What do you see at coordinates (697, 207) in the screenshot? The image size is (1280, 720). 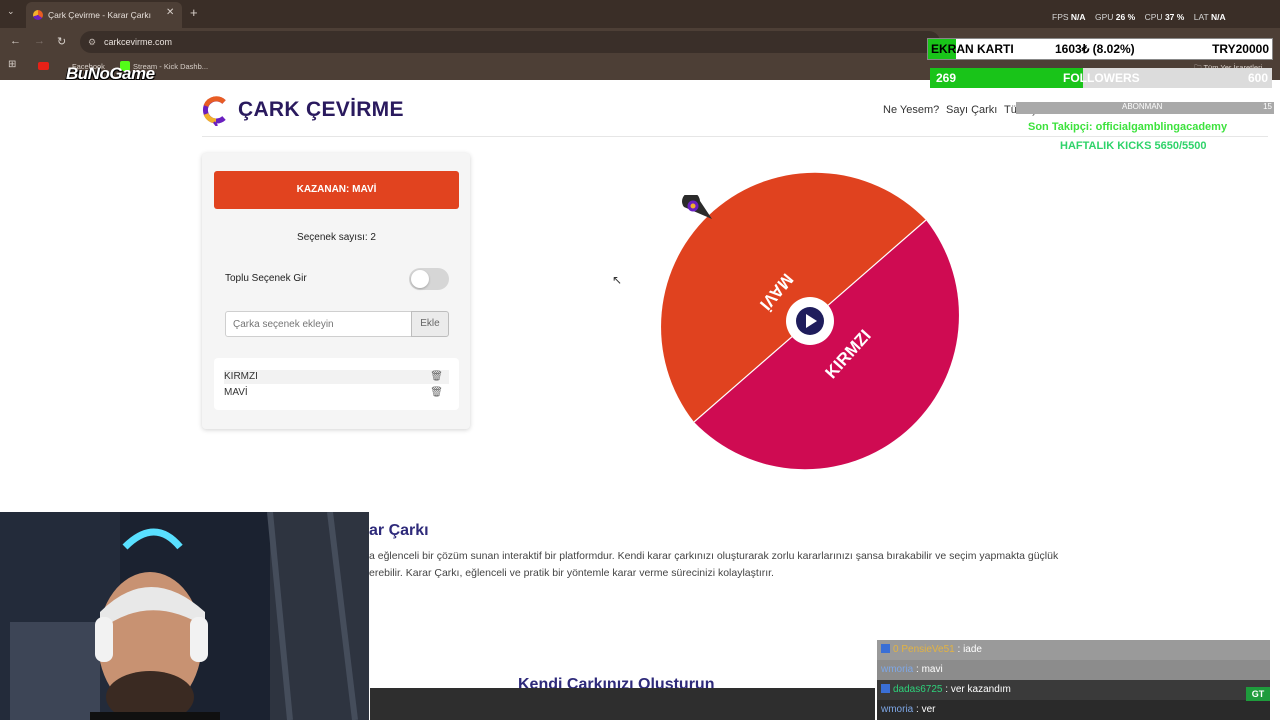 I see `wheel-pointer-icon` at bounding box center [697, 207].